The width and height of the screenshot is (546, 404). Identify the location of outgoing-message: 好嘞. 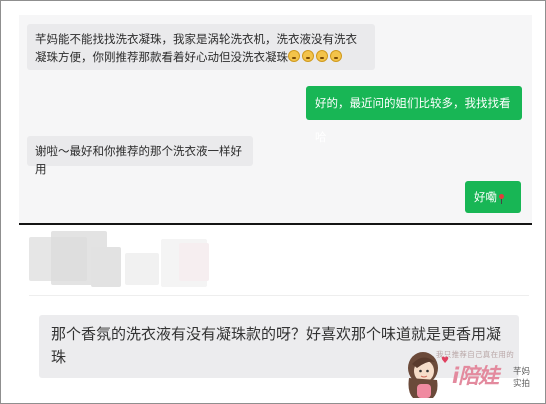
(493, 197).